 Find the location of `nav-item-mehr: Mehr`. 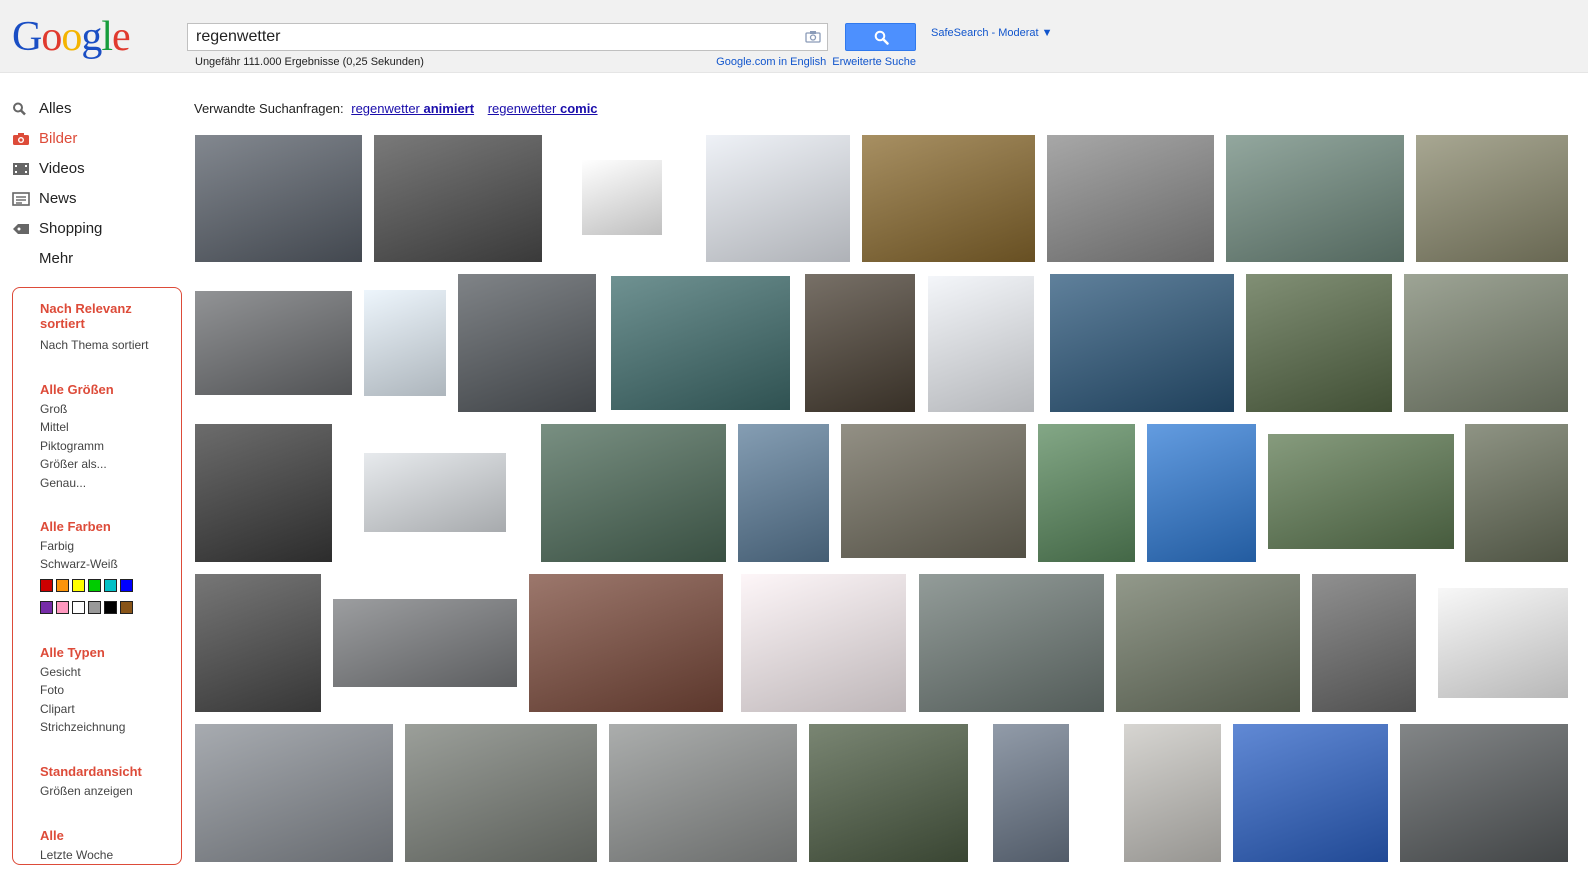

nav-item-mehr: Mehr is located at coordinates (56, 263).